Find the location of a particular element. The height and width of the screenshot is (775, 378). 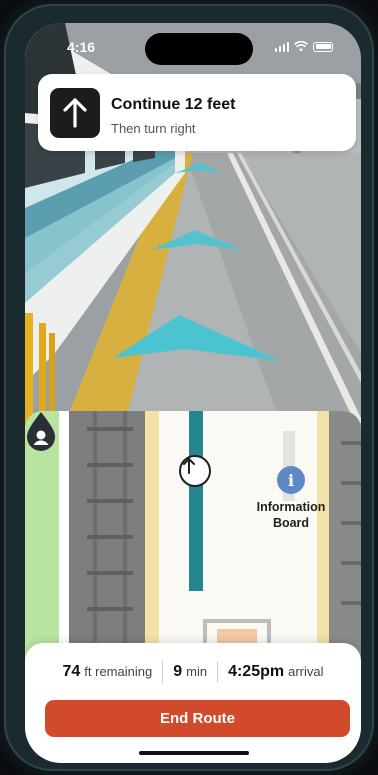

duration-unit: min is located at coordinates (197, 671).